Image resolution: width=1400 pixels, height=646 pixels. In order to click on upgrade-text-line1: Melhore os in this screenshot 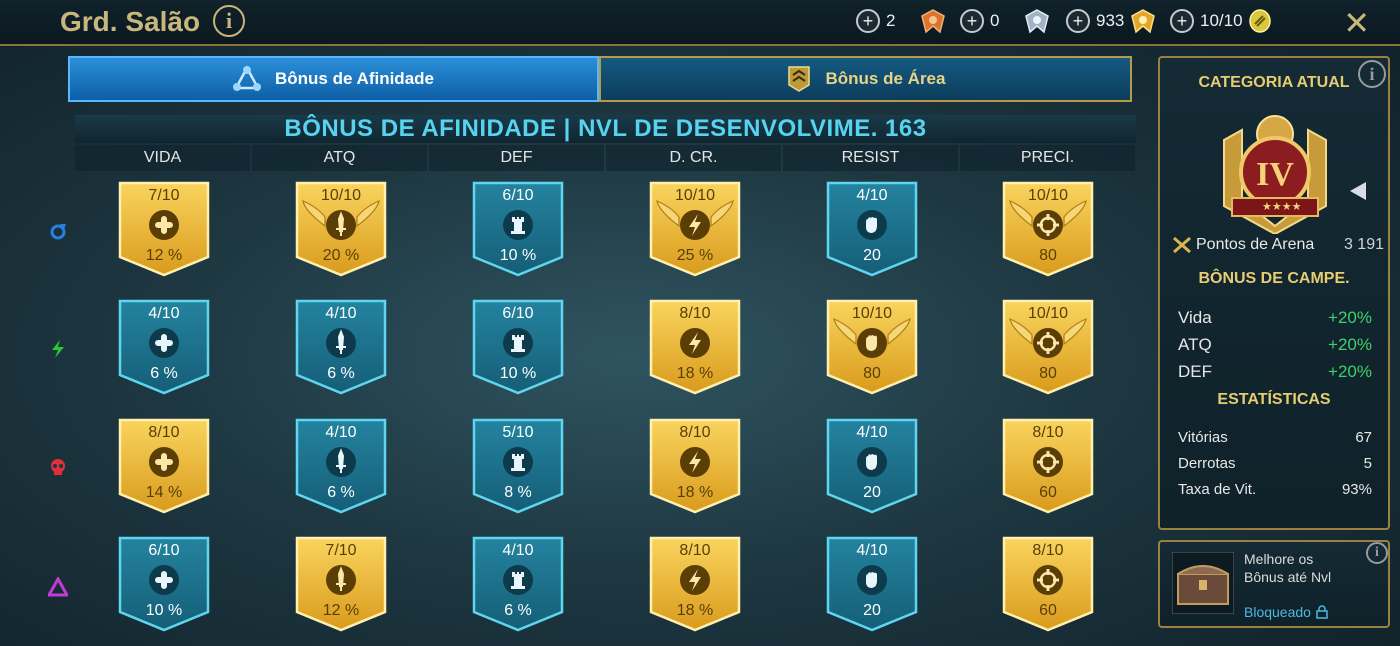, I will do `click(1279, 559)`.